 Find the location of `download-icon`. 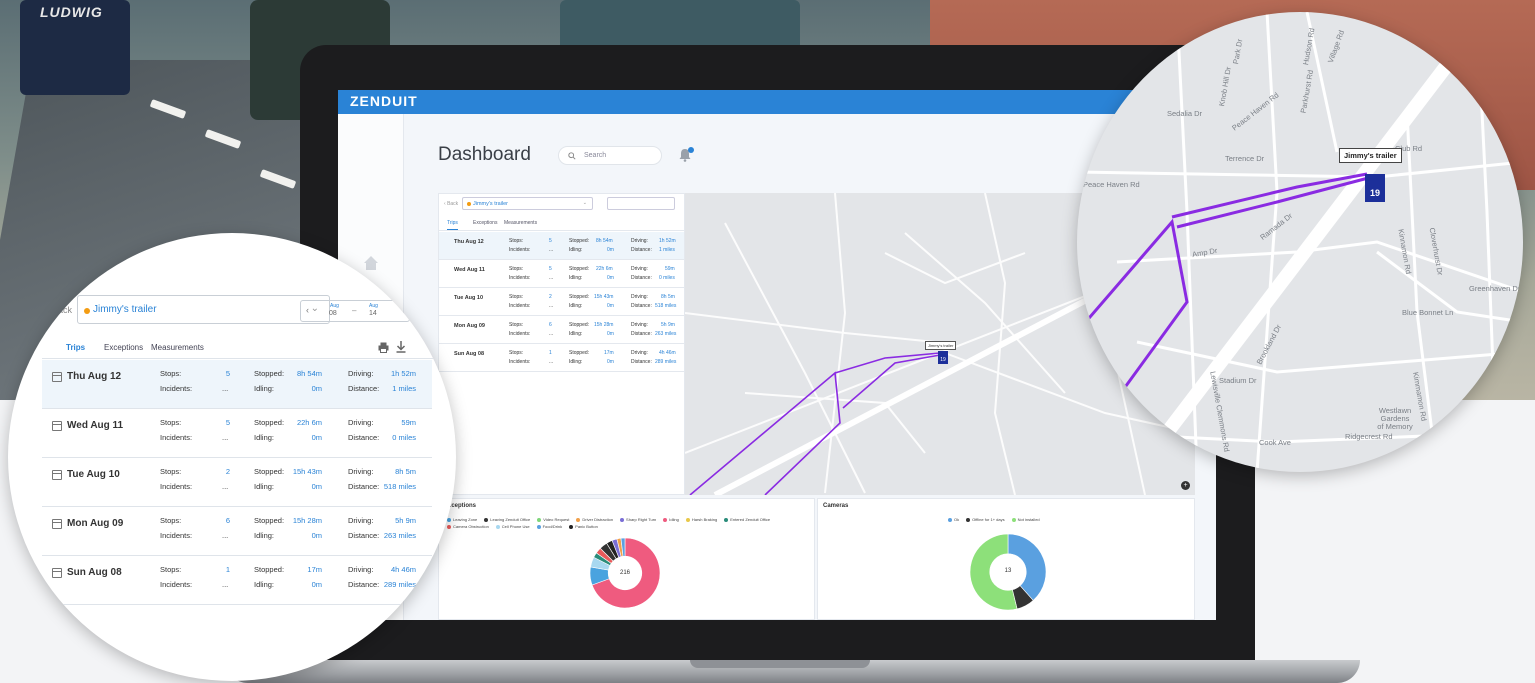

download-icon is located at coordinates (401, 347).